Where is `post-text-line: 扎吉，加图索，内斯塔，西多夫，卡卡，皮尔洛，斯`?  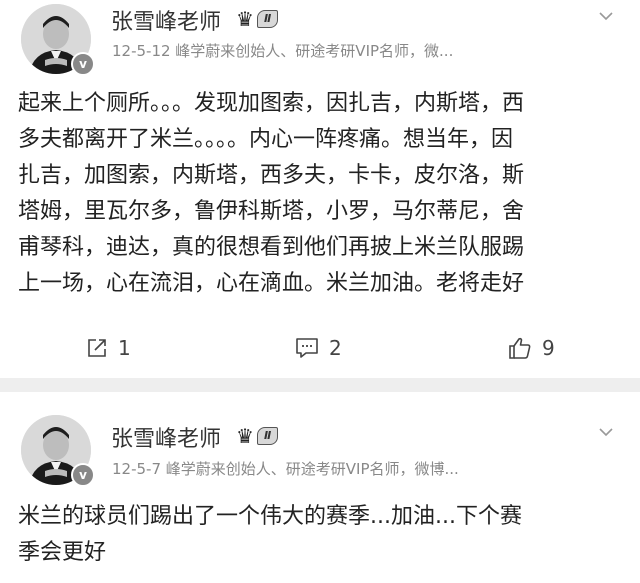 post-text-line: 扎吉，加图索，内斯塔，西多夫，卡卡，皮尔洛，斯 is located at coordinates (271, 175).